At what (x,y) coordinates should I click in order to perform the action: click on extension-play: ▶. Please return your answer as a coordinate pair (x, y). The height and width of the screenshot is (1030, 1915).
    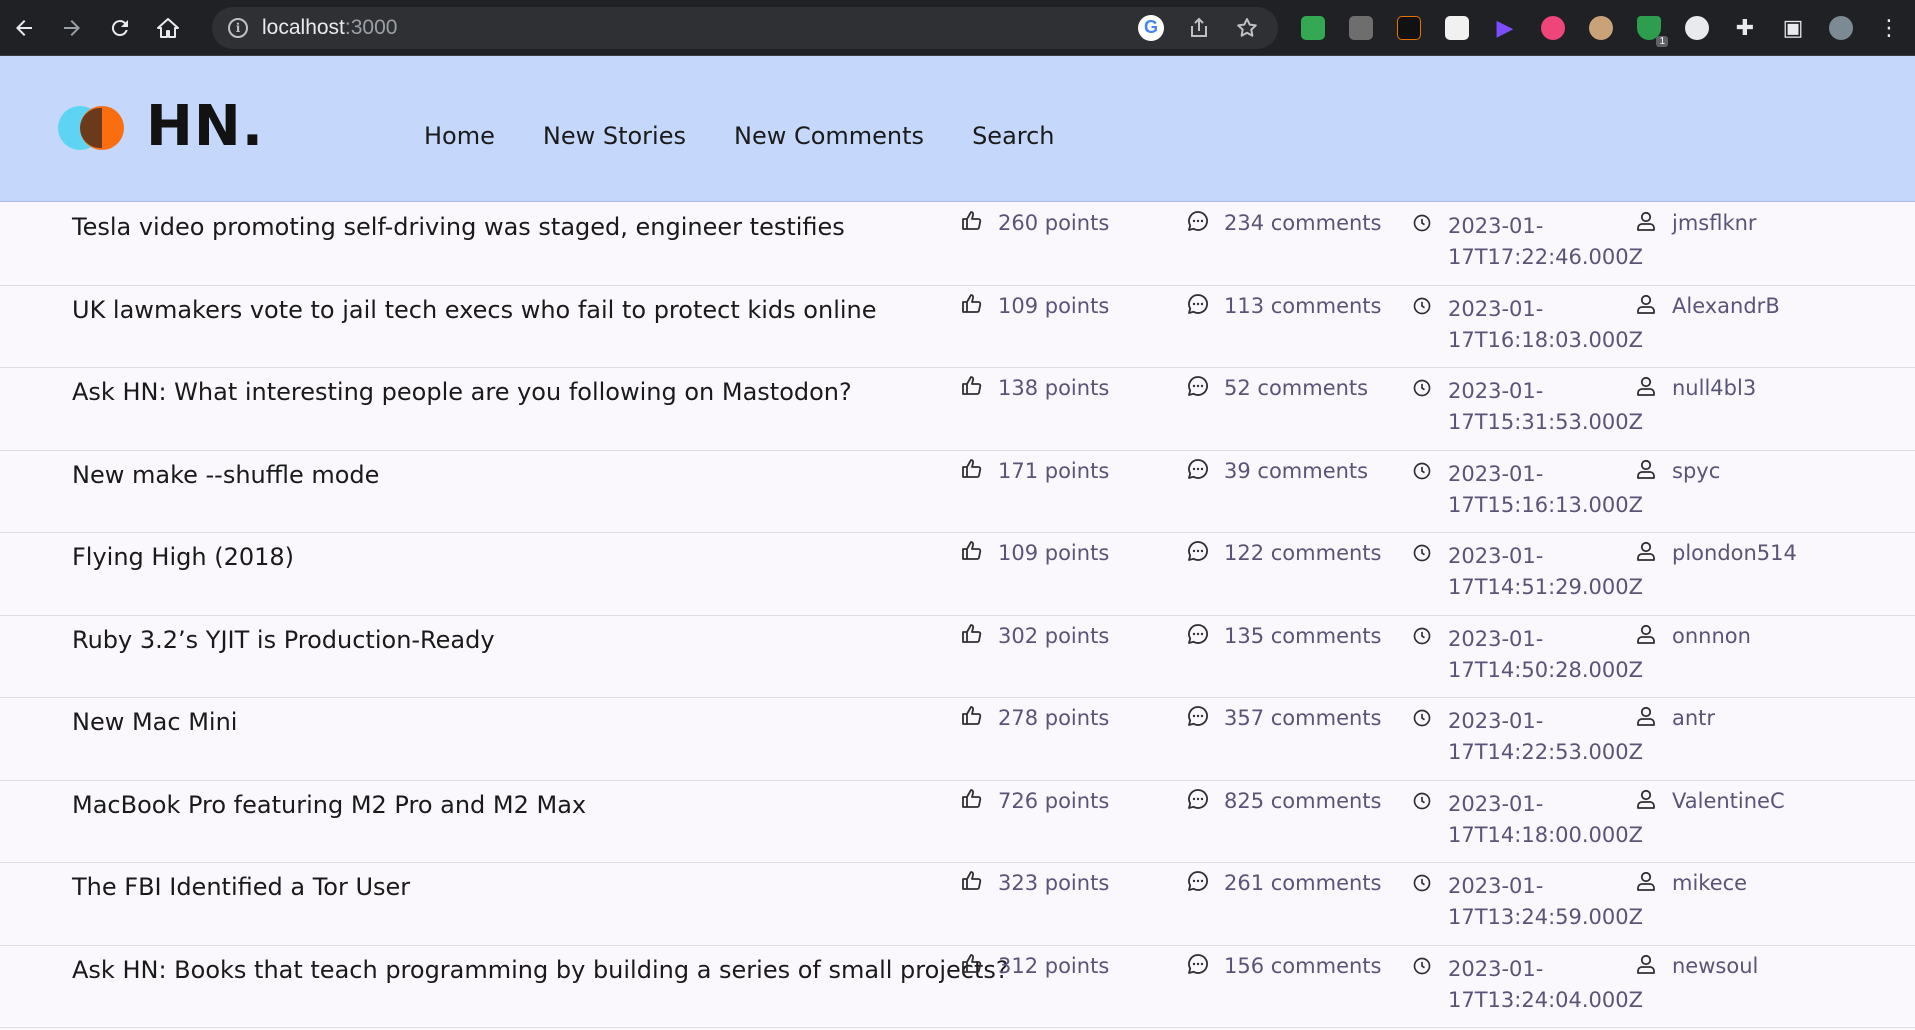
    Looking at the image, I should click on (1505, 28).